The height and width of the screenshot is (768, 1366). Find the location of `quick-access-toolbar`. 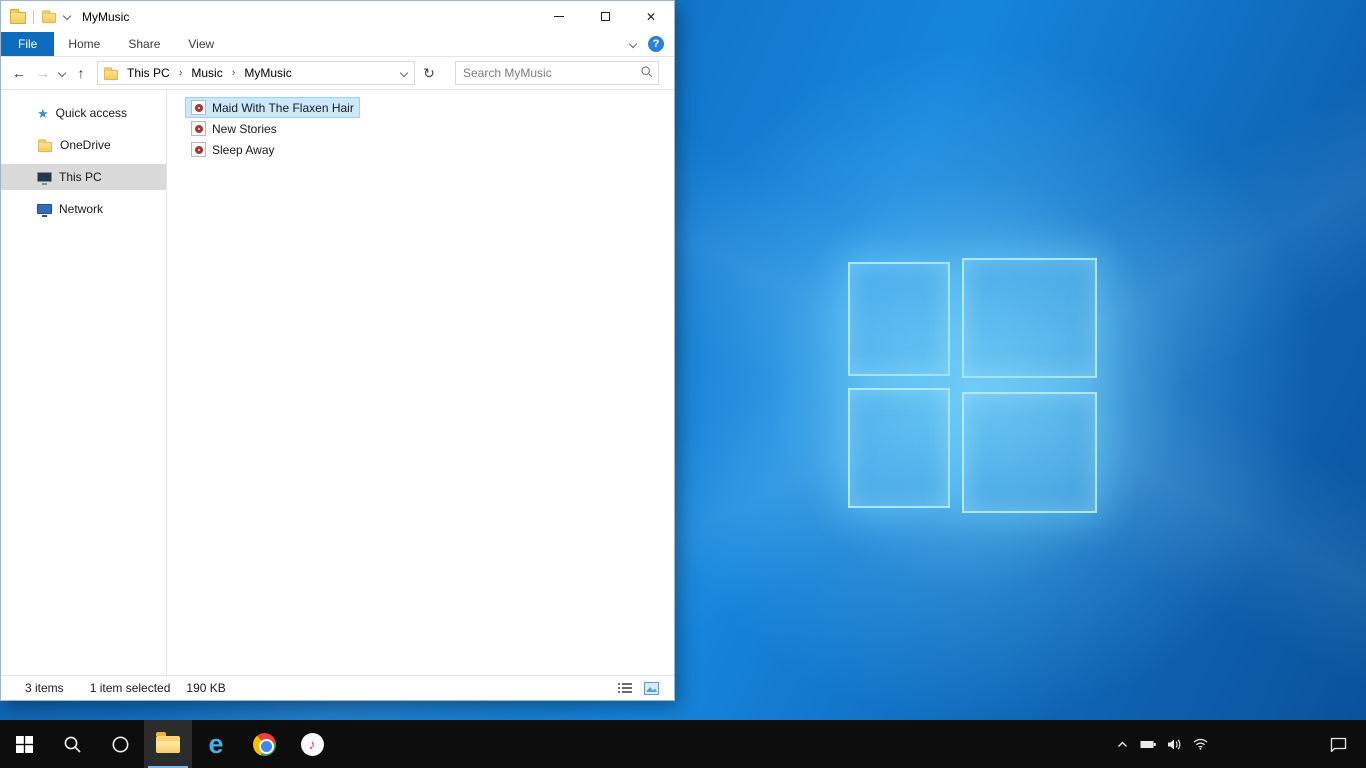

quick-access-toolbar is located at coordinates (36, 16).